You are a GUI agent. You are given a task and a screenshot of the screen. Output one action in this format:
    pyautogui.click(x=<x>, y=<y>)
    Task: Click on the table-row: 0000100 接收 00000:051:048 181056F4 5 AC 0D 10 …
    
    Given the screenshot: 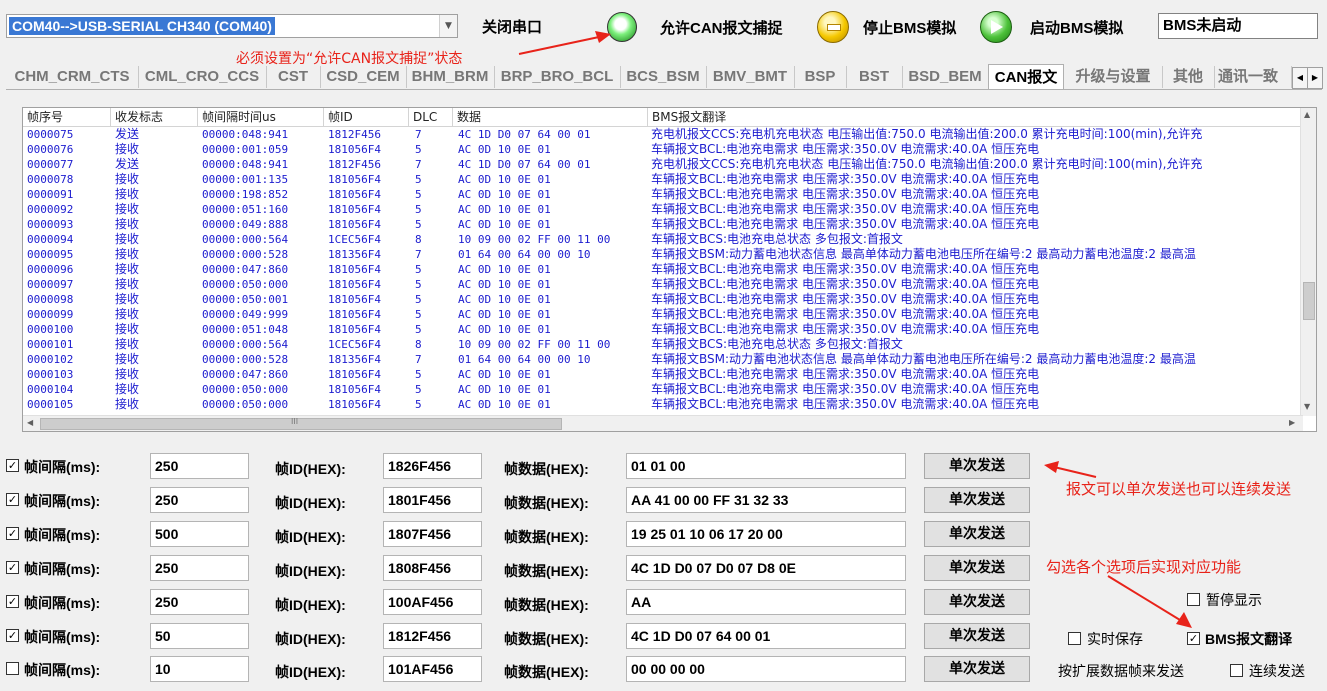 What is the action you would take?
    pyautogui.click(x=663, y=329)
    